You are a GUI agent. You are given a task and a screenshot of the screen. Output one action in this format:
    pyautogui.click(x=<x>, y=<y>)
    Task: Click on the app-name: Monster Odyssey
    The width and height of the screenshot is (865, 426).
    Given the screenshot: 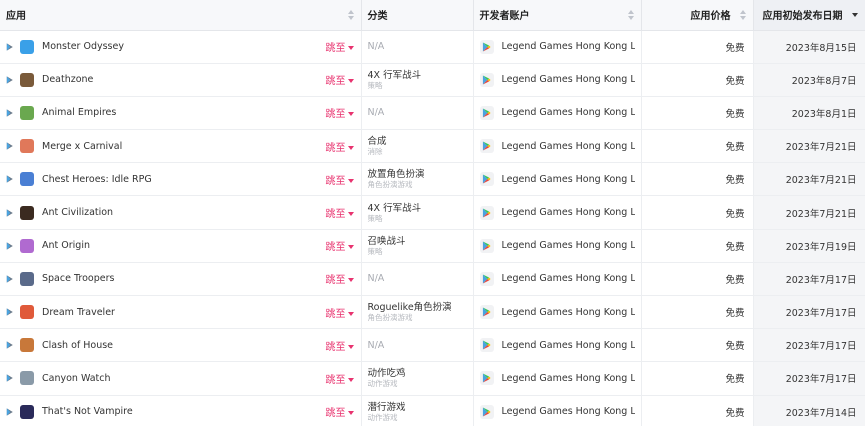 What is the action you would take?
    pyautogui.click(x=184, y=46)
    